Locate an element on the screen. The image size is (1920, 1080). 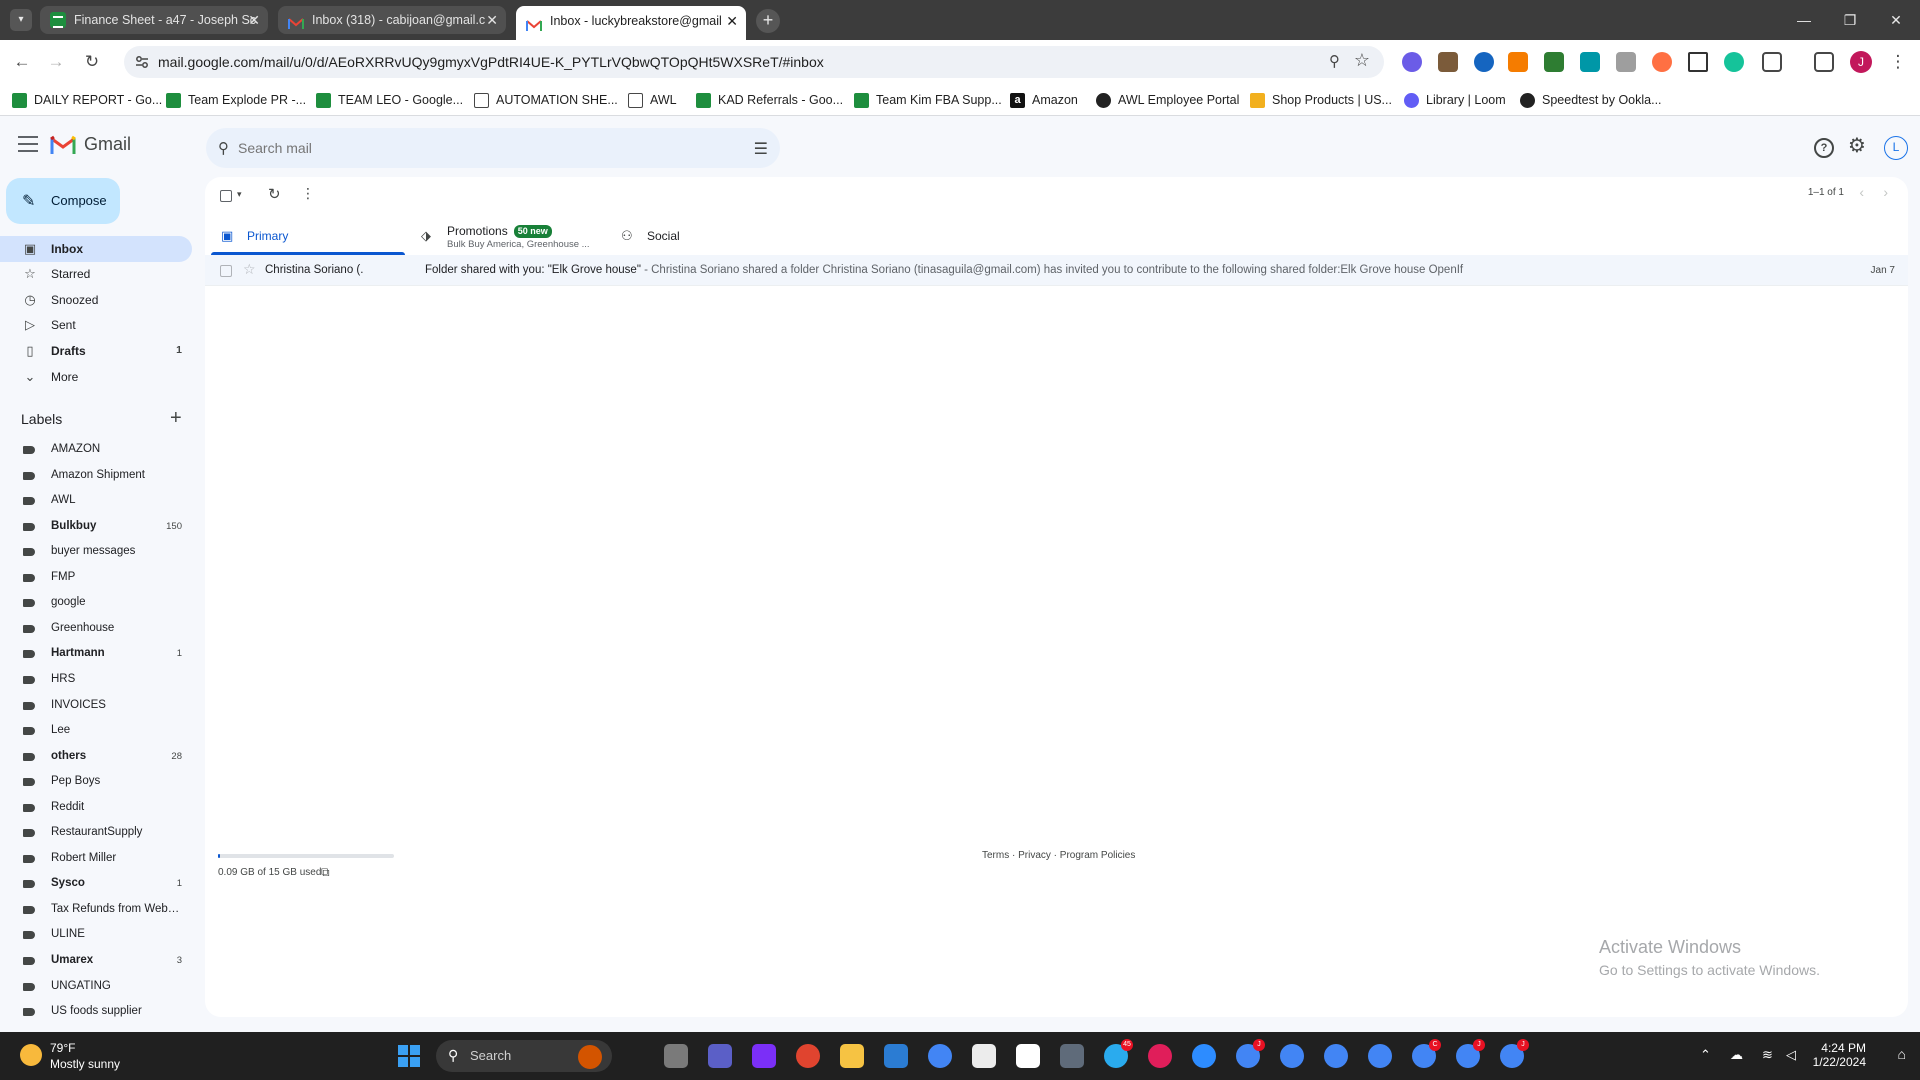
close-window-button: ✕ is located at coordinates (1896, 20).